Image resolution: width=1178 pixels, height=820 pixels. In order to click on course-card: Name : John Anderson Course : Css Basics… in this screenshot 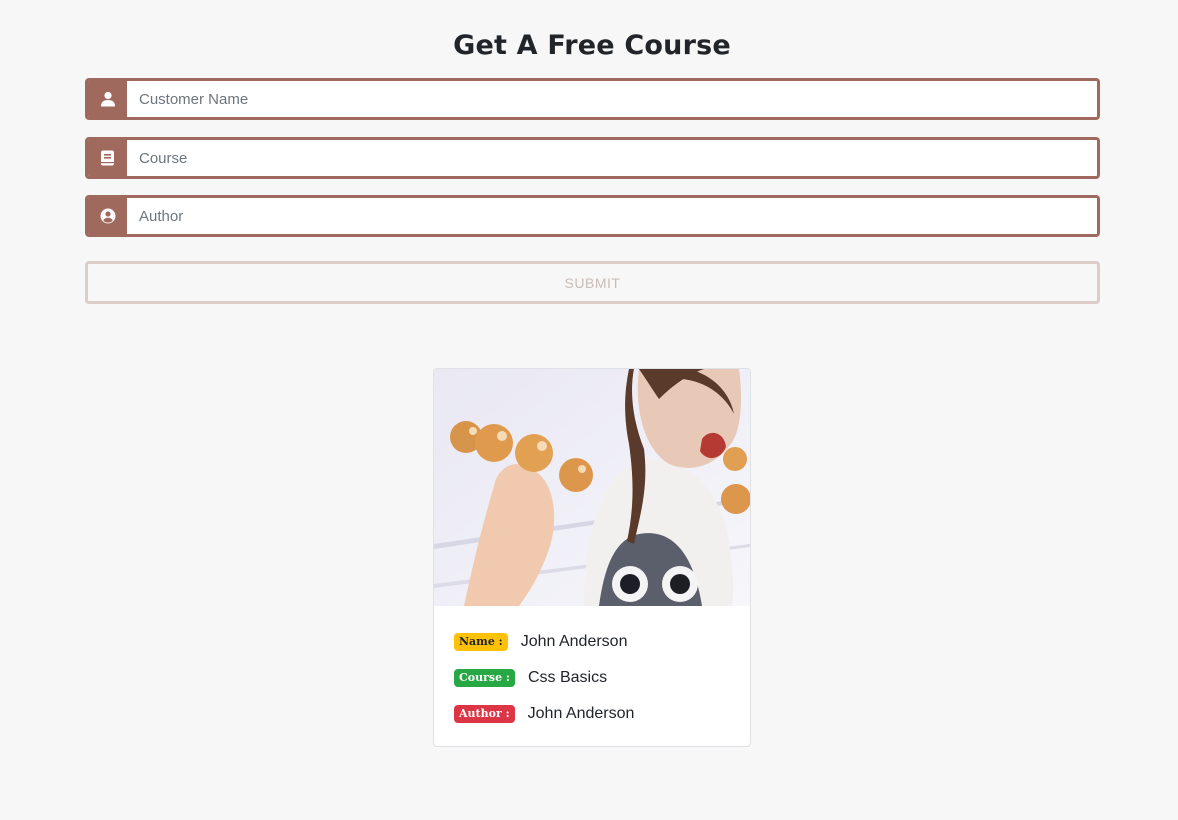, I will do `click(592, 557)`.